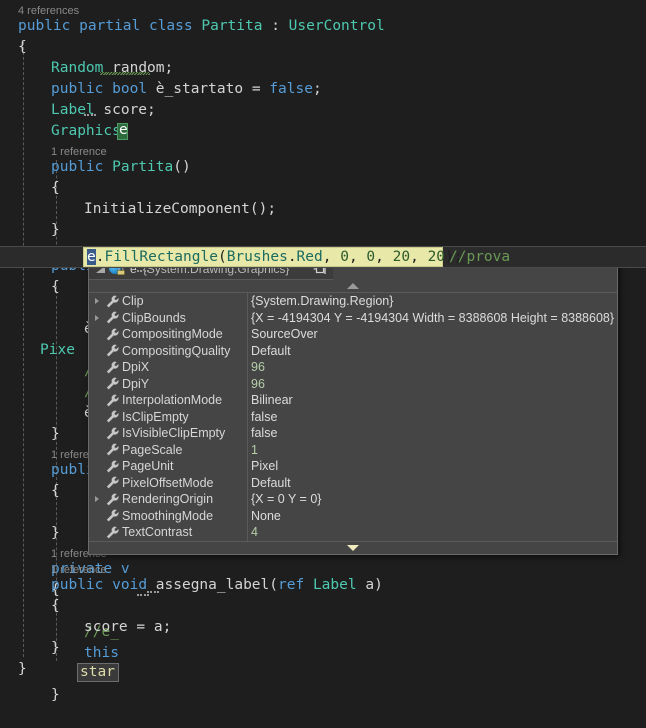  I want to click on datatip-scroll-up-button, so click(353, 286).